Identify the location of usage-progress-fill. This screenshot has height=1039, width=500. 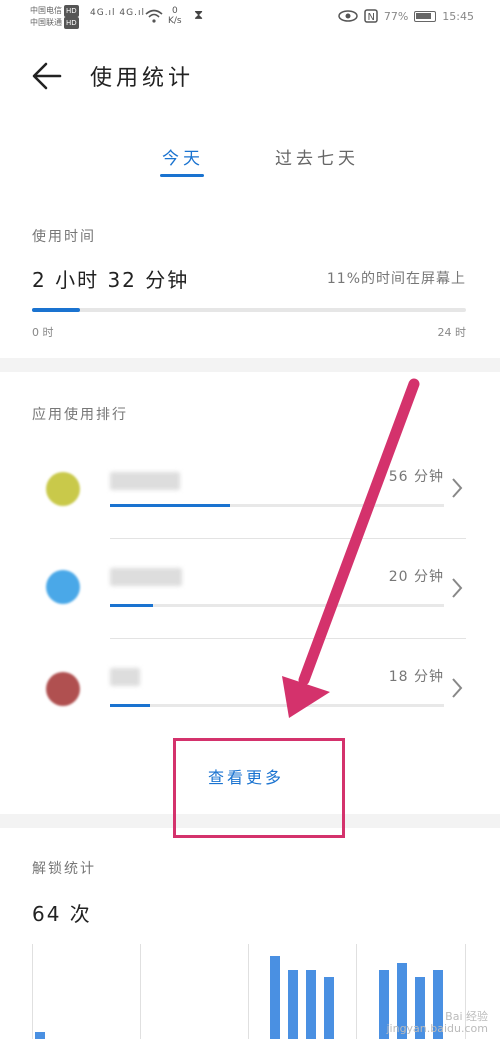
(56, 310).